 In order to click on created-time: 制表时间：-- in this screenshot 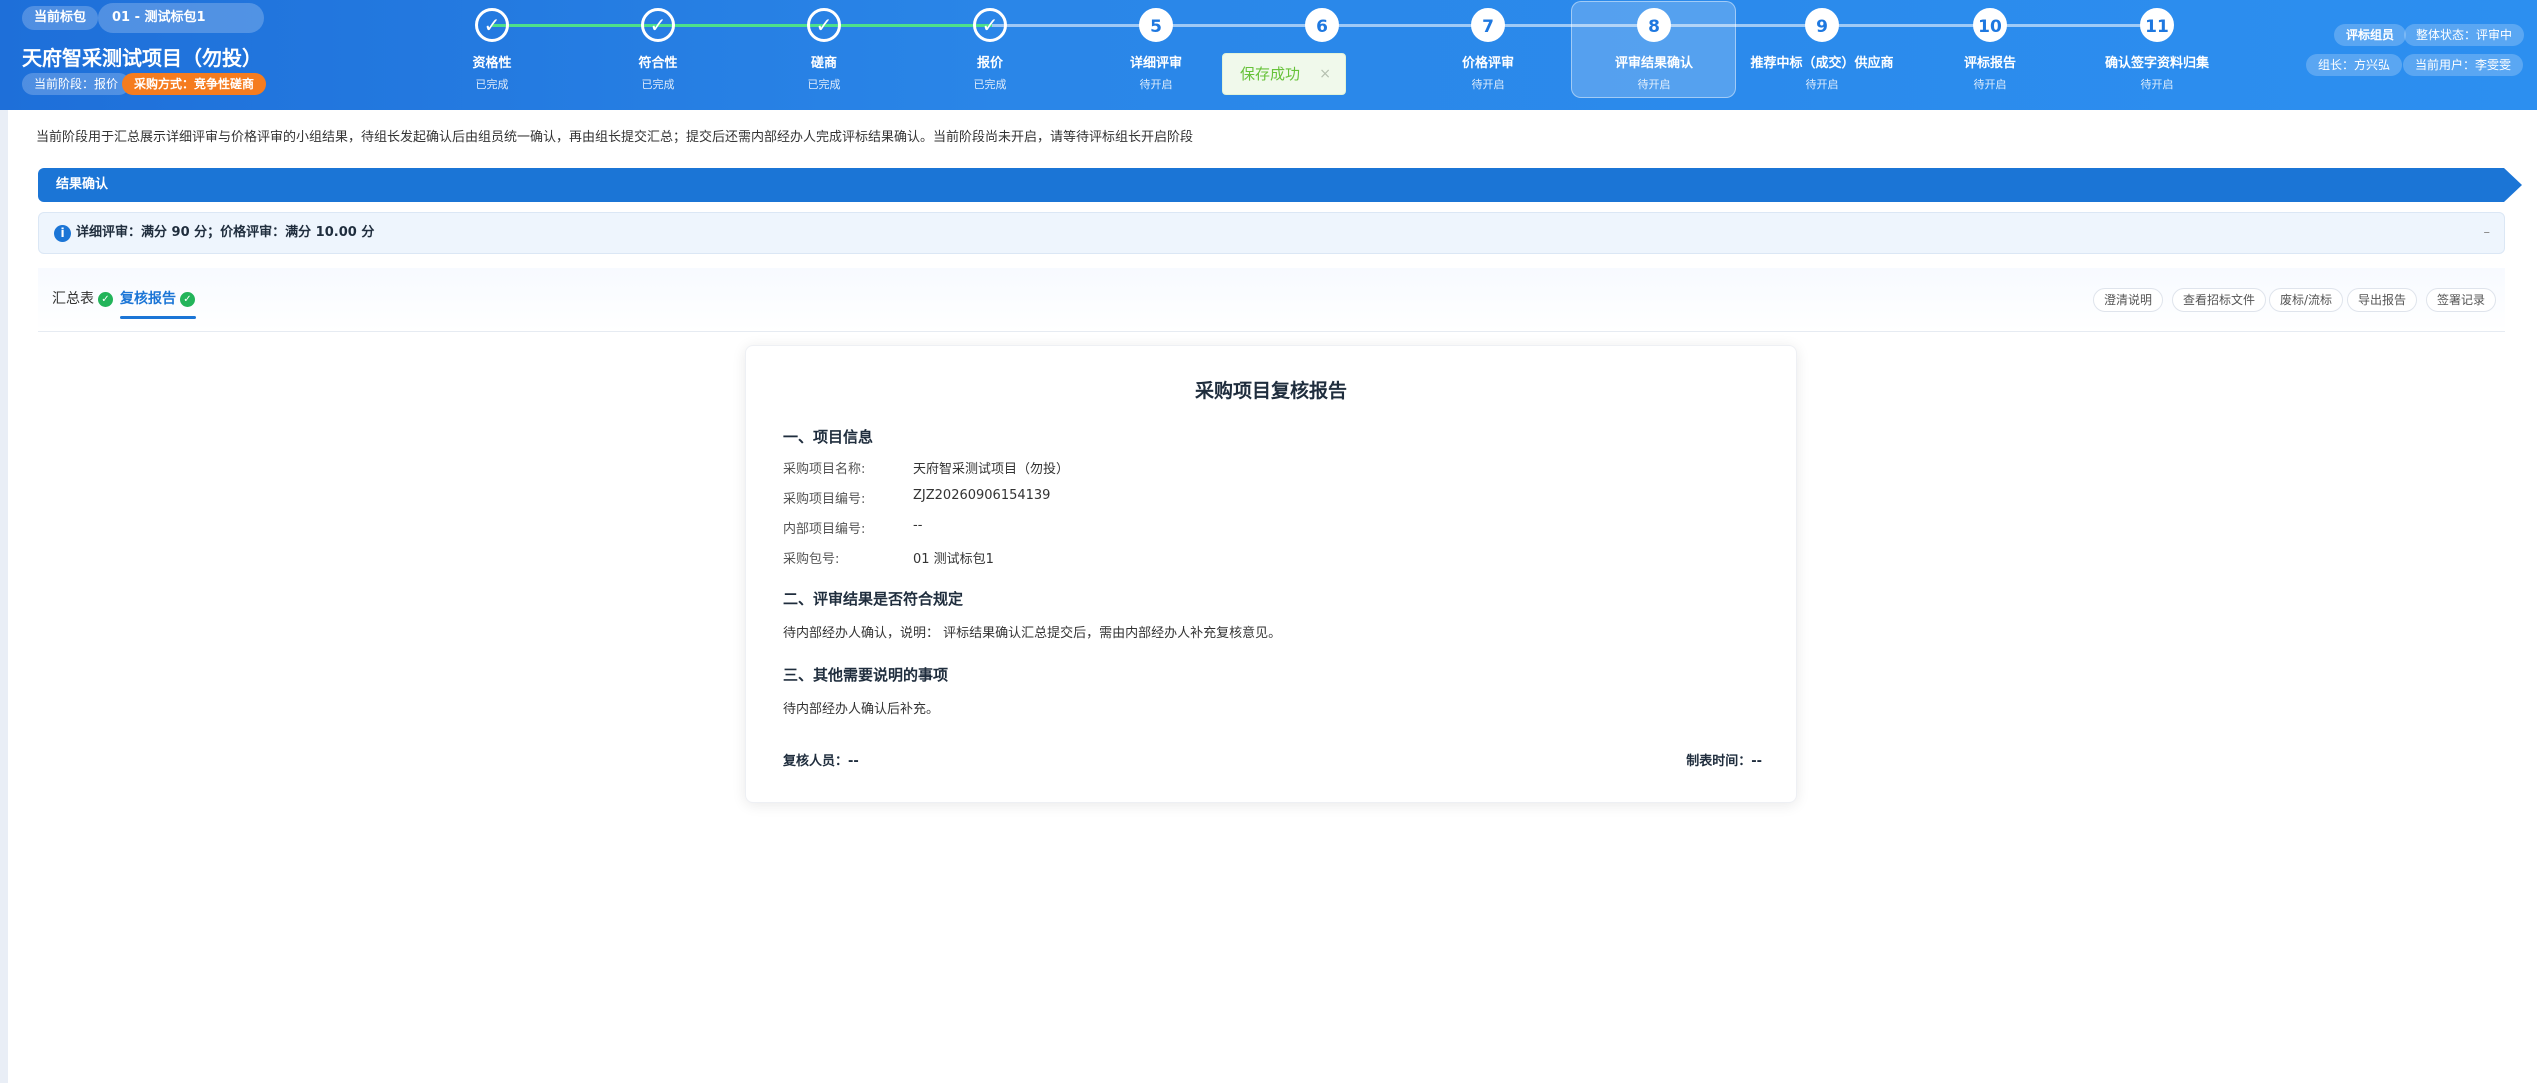, I will do `click(1724, 761)`.